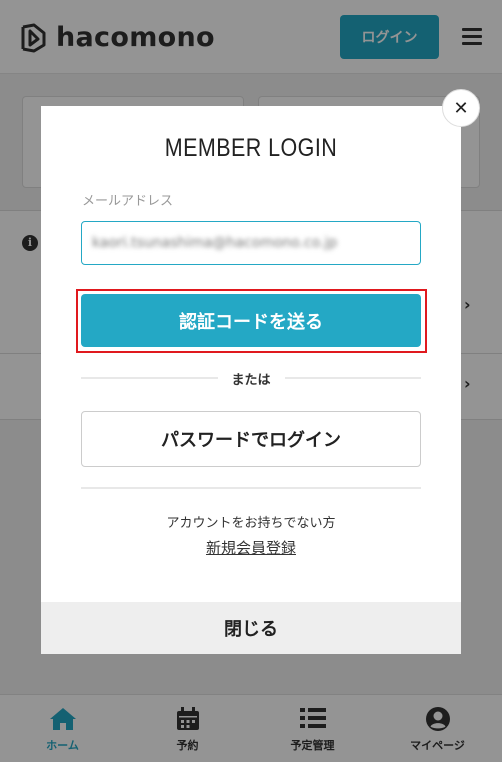 The image size is (502, 762). What do you see at coordinates (128, 201) in the screenshot?
I see `email-label: メールアドレス` at bounding box center [128, 201].